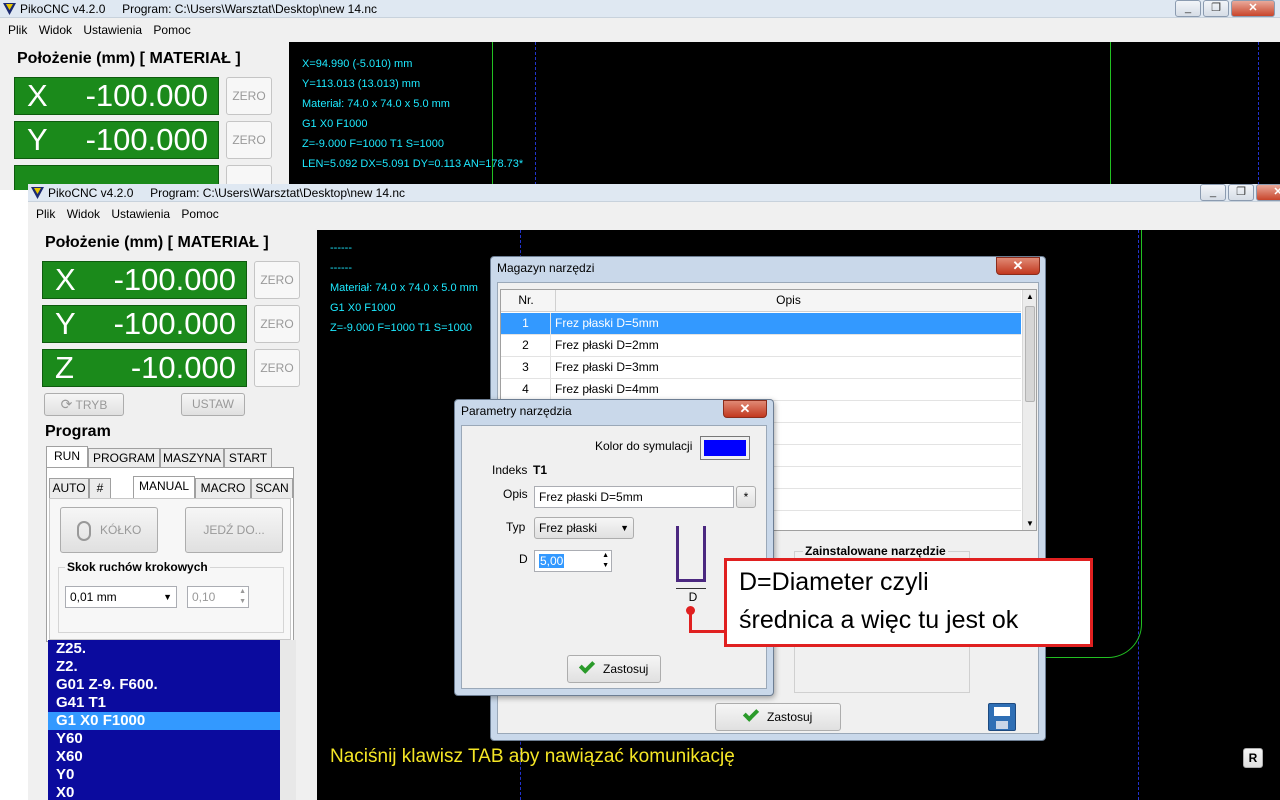 The height and width of the screenshot is (800, 1280). What do you see at coordinates (172, 739) in the screenshot?
I see `code-line: Y60` at bounding box center [172, 739].